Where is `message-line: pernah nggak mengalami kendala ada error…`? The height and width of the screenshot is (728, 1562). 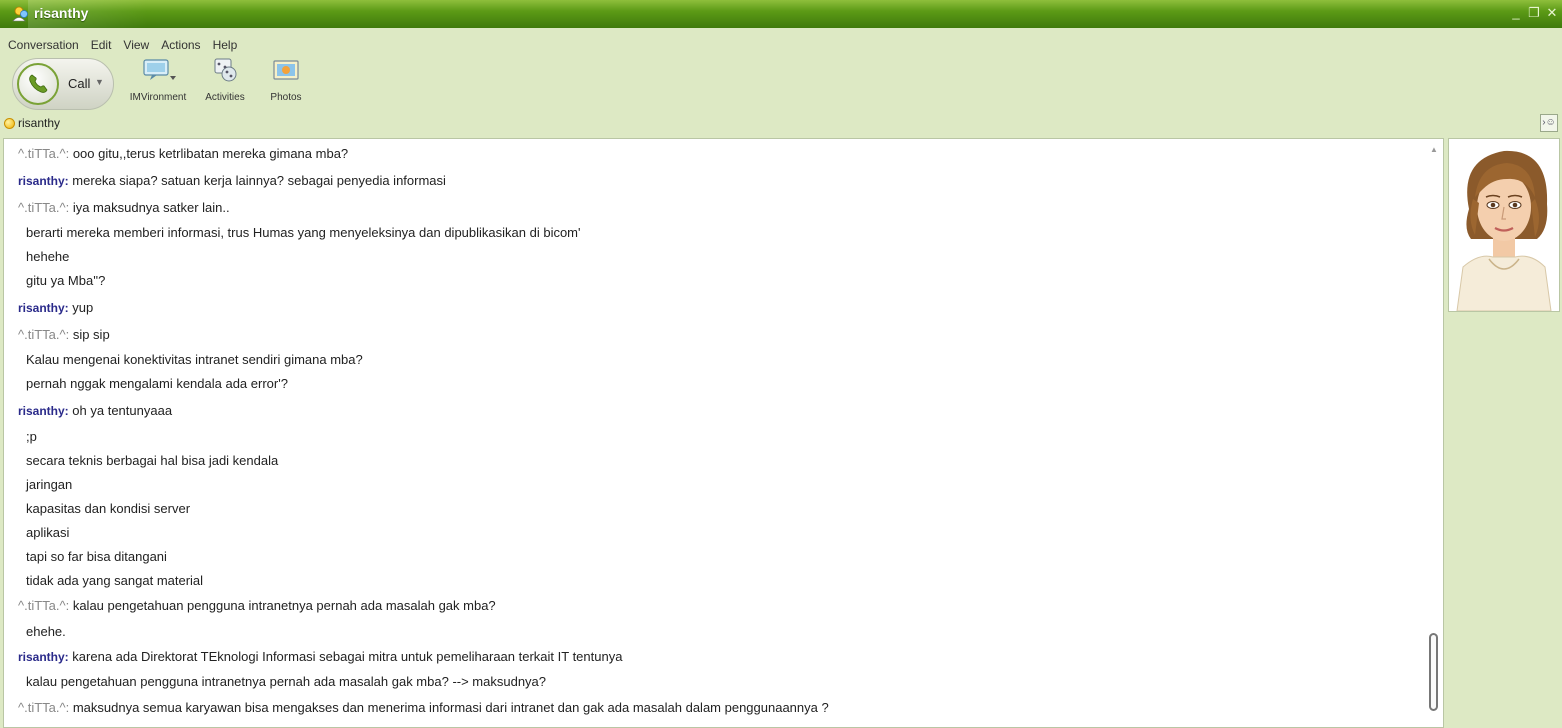
message-line: pernah nggak mengalami kendala ada error… is located at coordinates (157, 383).